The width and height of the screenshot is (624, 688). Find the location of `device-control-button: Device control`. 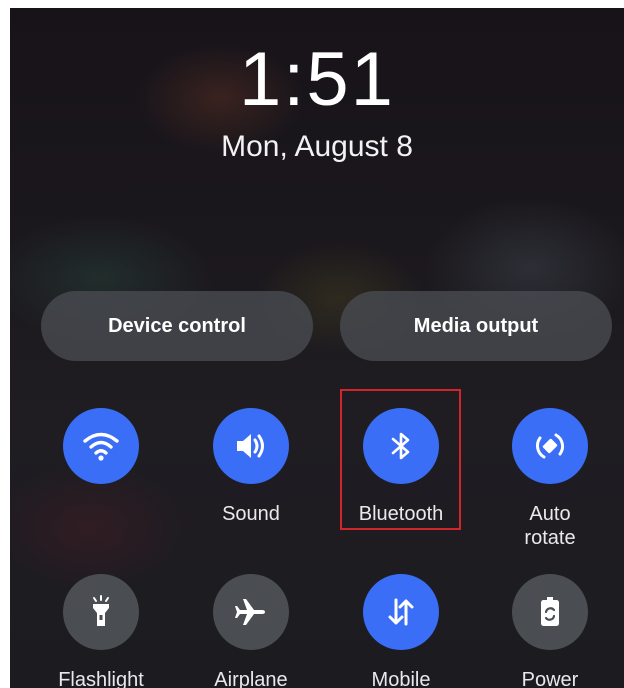

device-control-button: Device control is located at coordinates (177, 326).